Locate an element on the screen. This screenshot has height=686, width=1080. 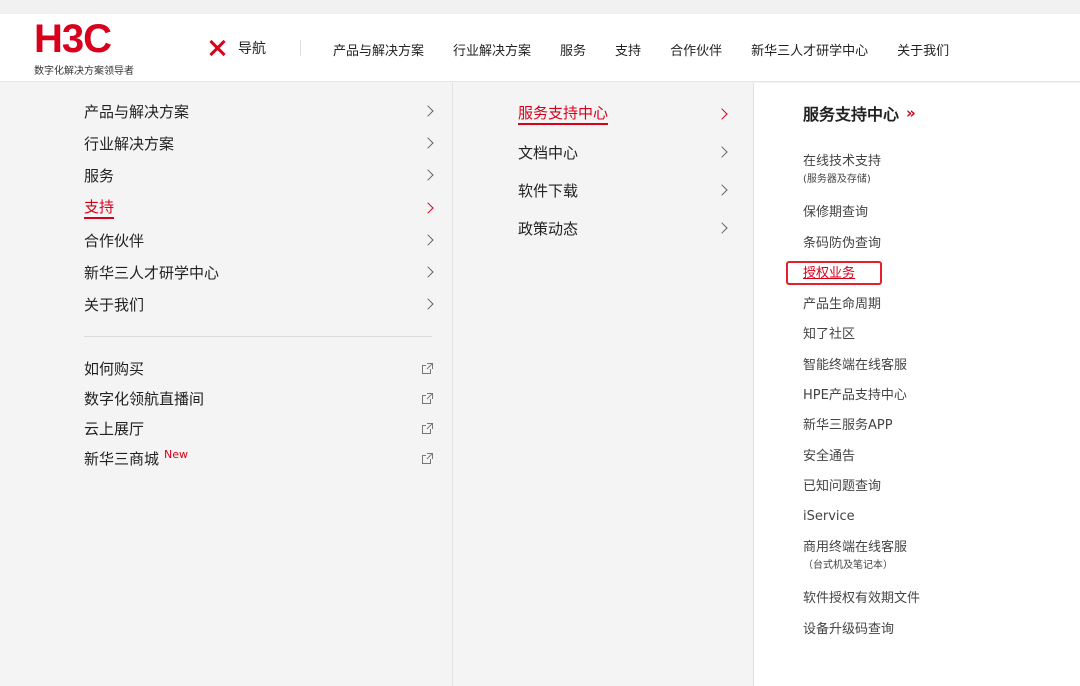
link-label: 知了社区 is located at coordinates (829, 334).